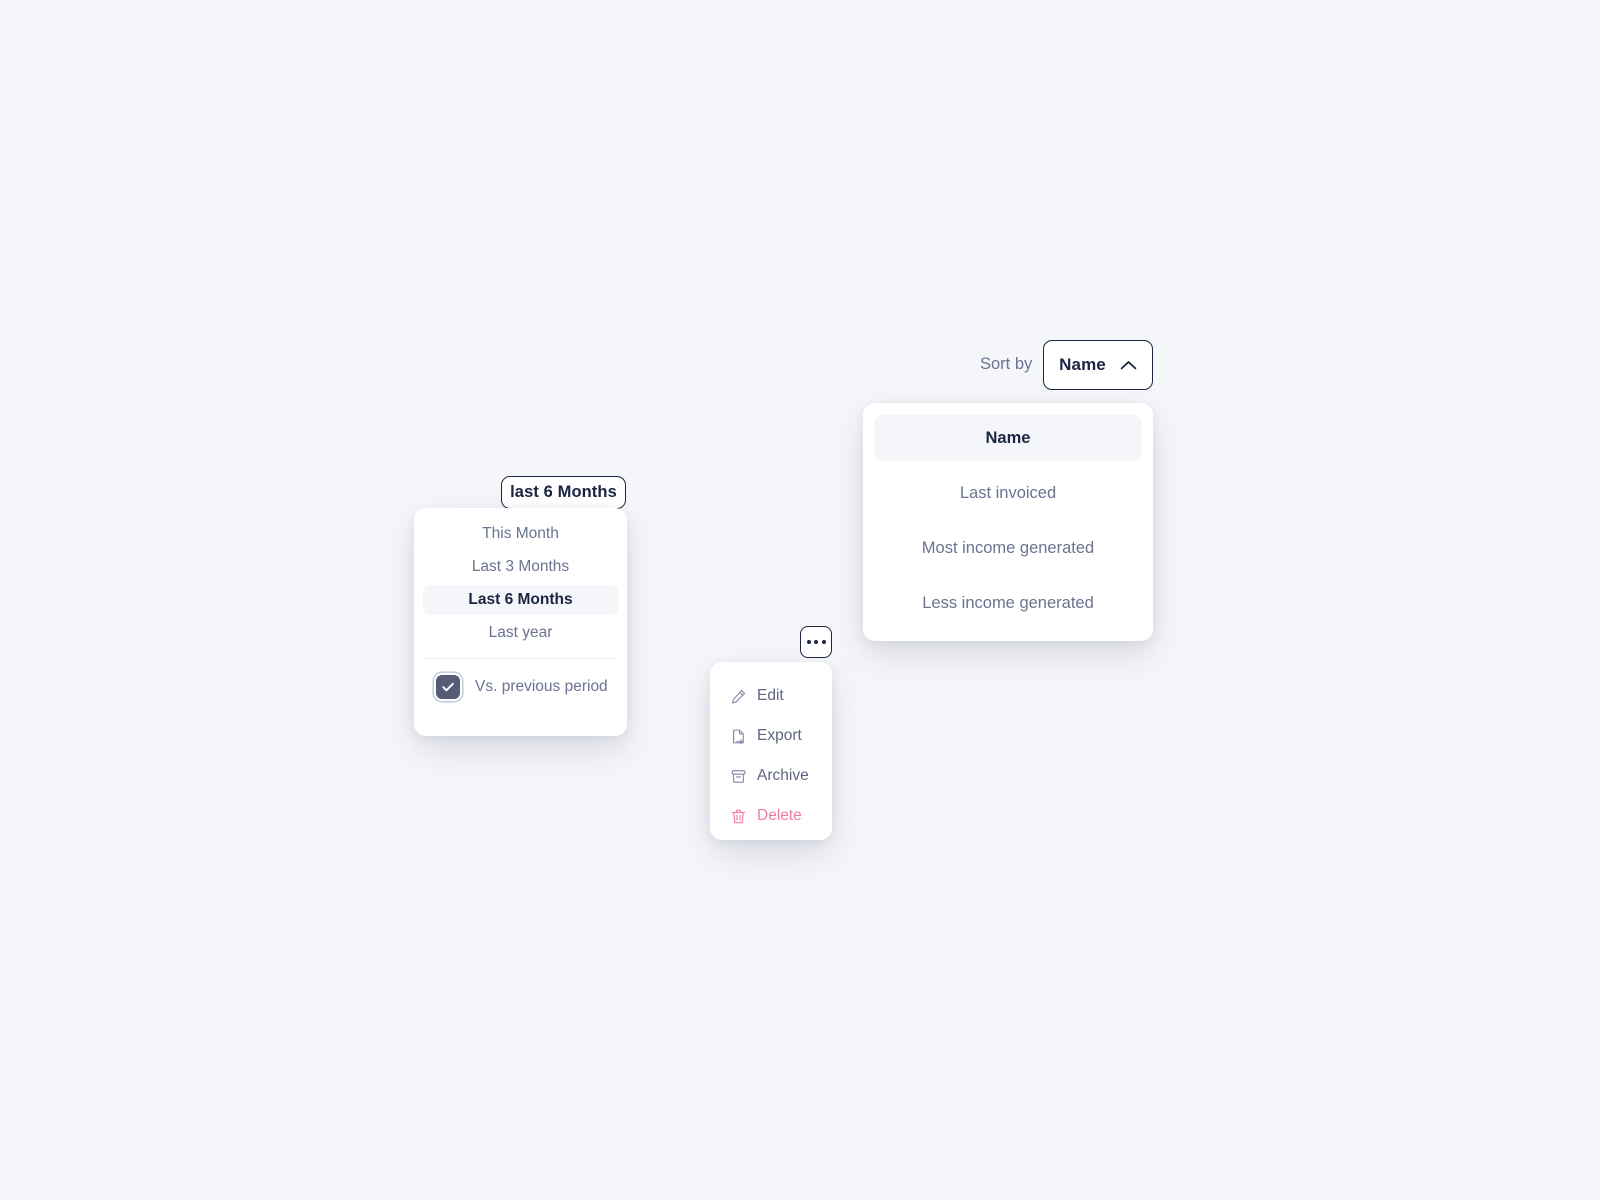  I want to click on trash-icon, so click(738, 816).